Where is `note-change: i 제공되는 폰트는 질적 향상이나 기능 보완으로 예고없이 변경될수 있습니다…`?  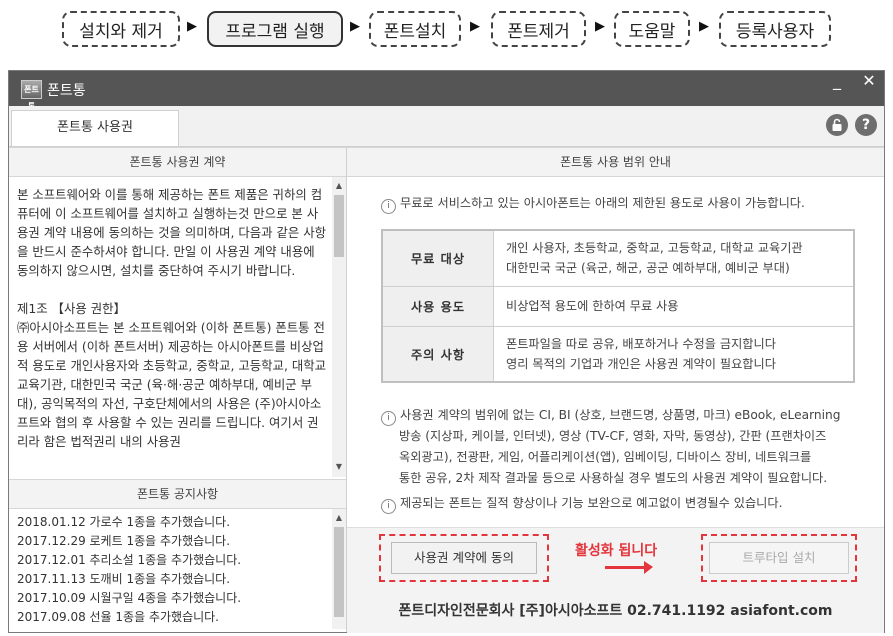
note-change: i 제공되는 폰트는 질적 향상이나 기능 보완으로 예고없이 변경될수 있습니다… is located at coordinates (581, 503).